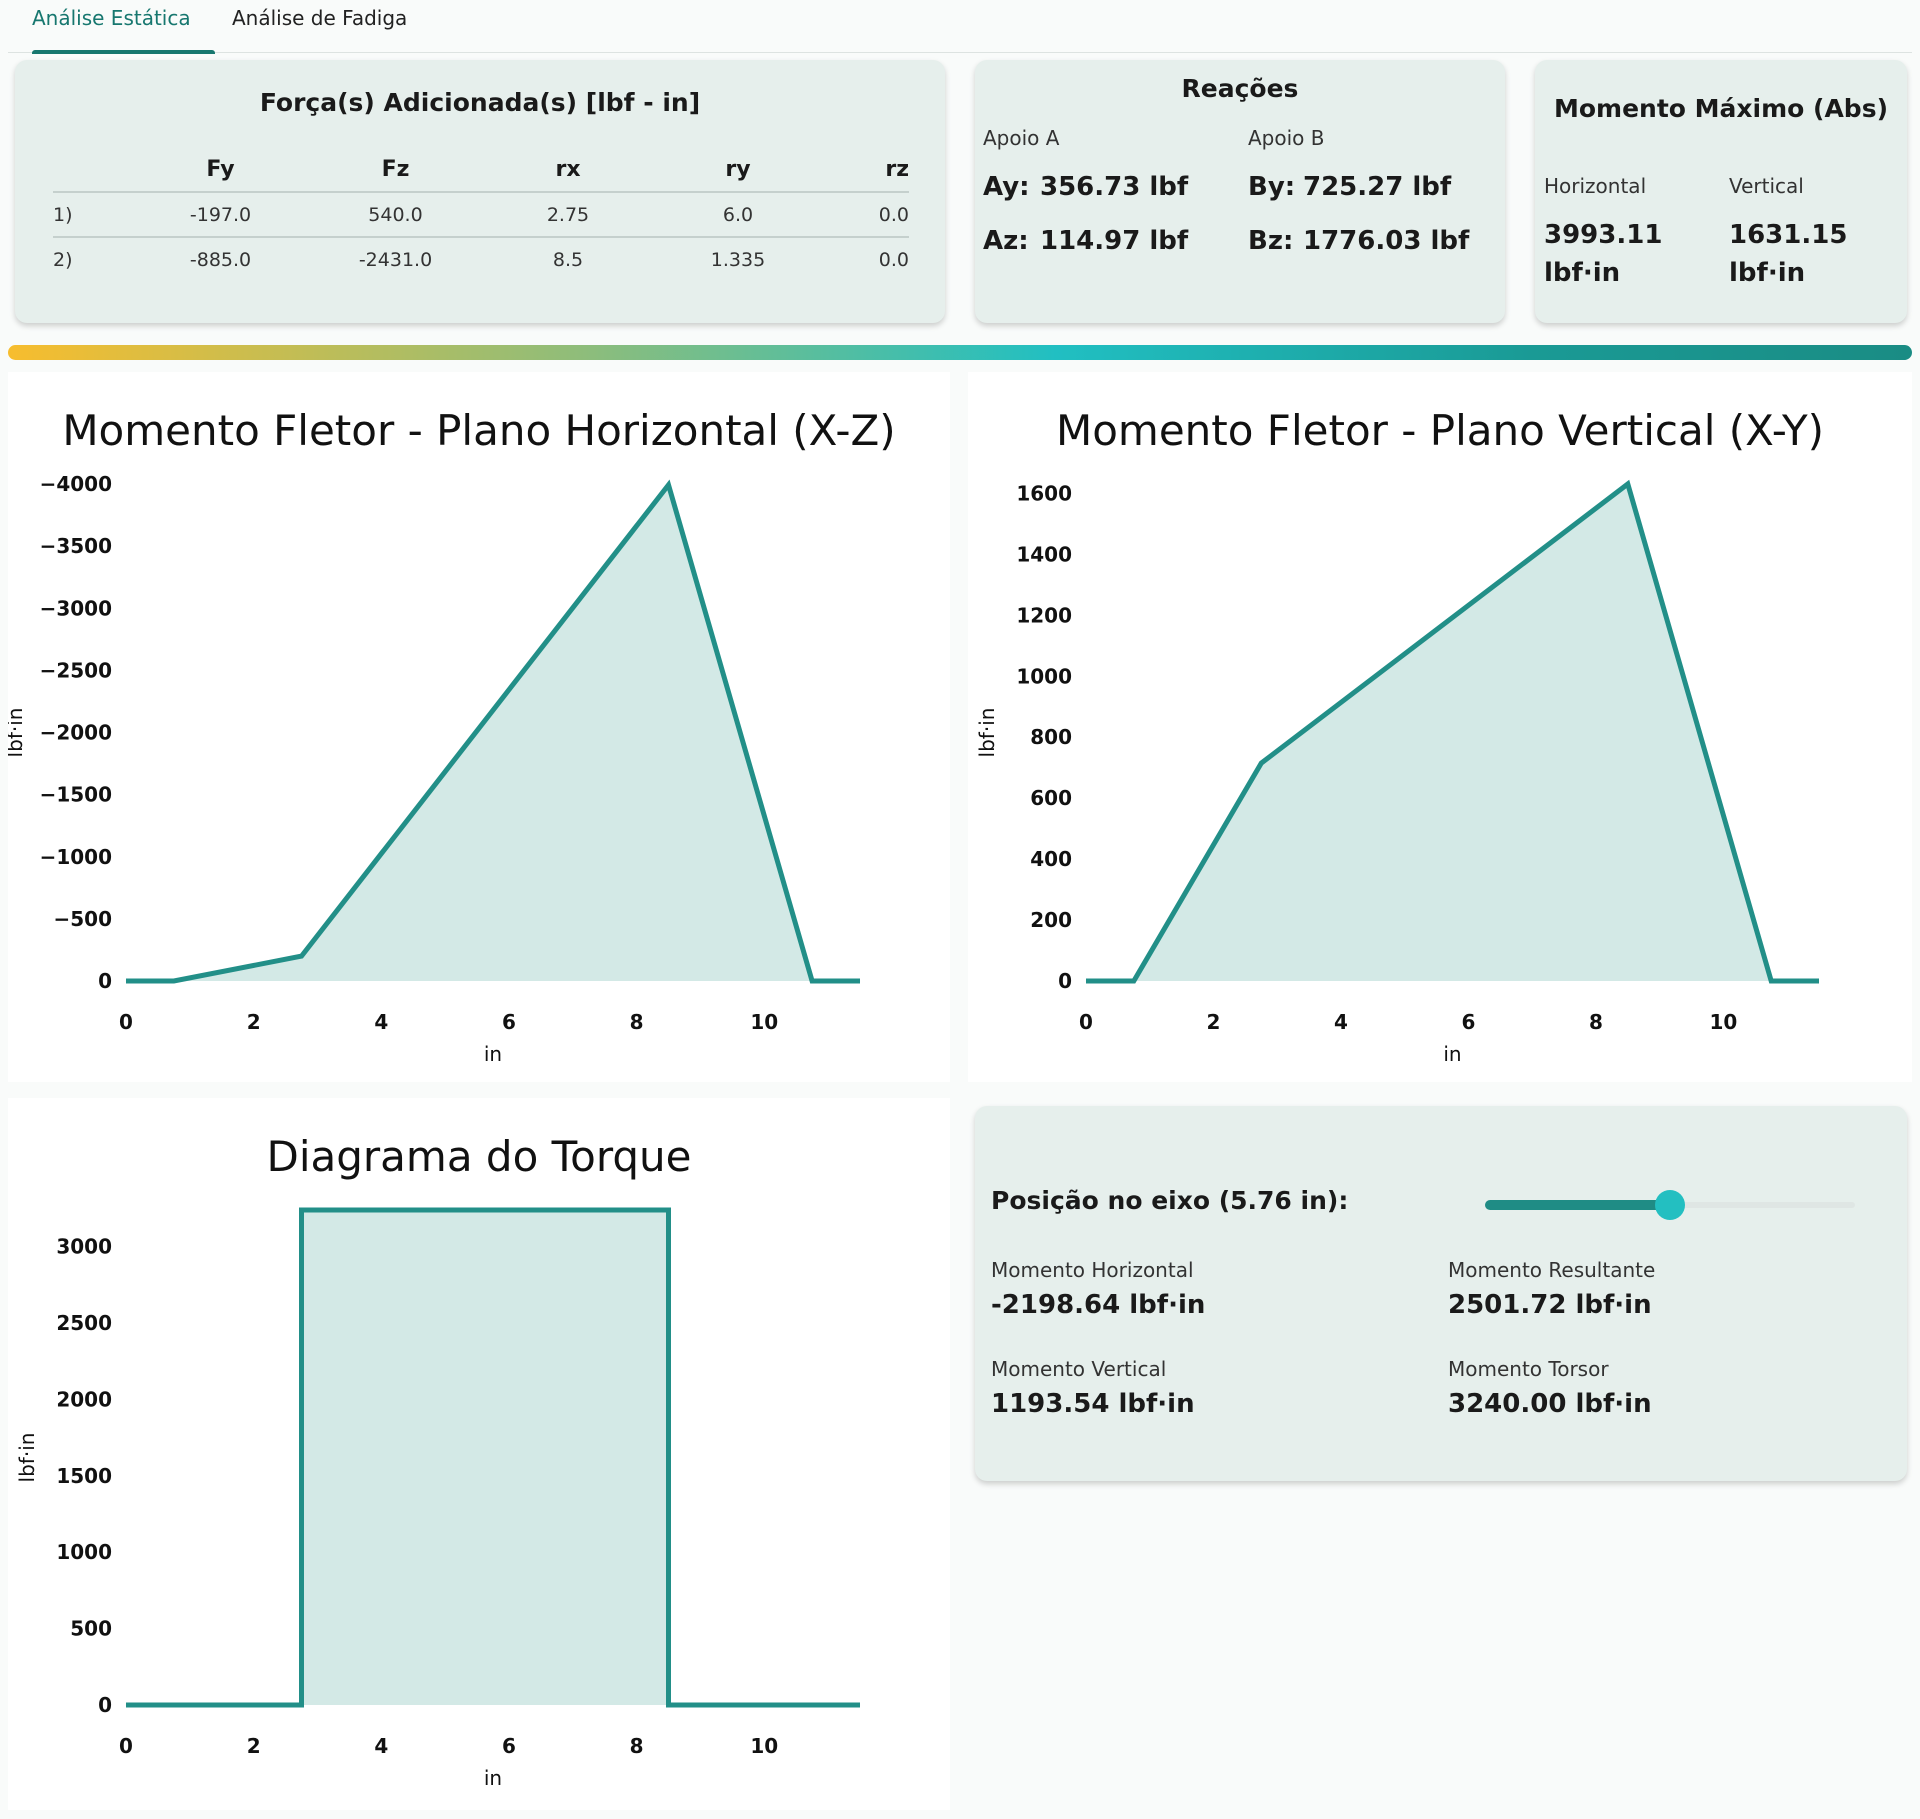 This screenshot has width=1920, height=1819. I want to click on y-tick-label: −3000, so click(76, 608).